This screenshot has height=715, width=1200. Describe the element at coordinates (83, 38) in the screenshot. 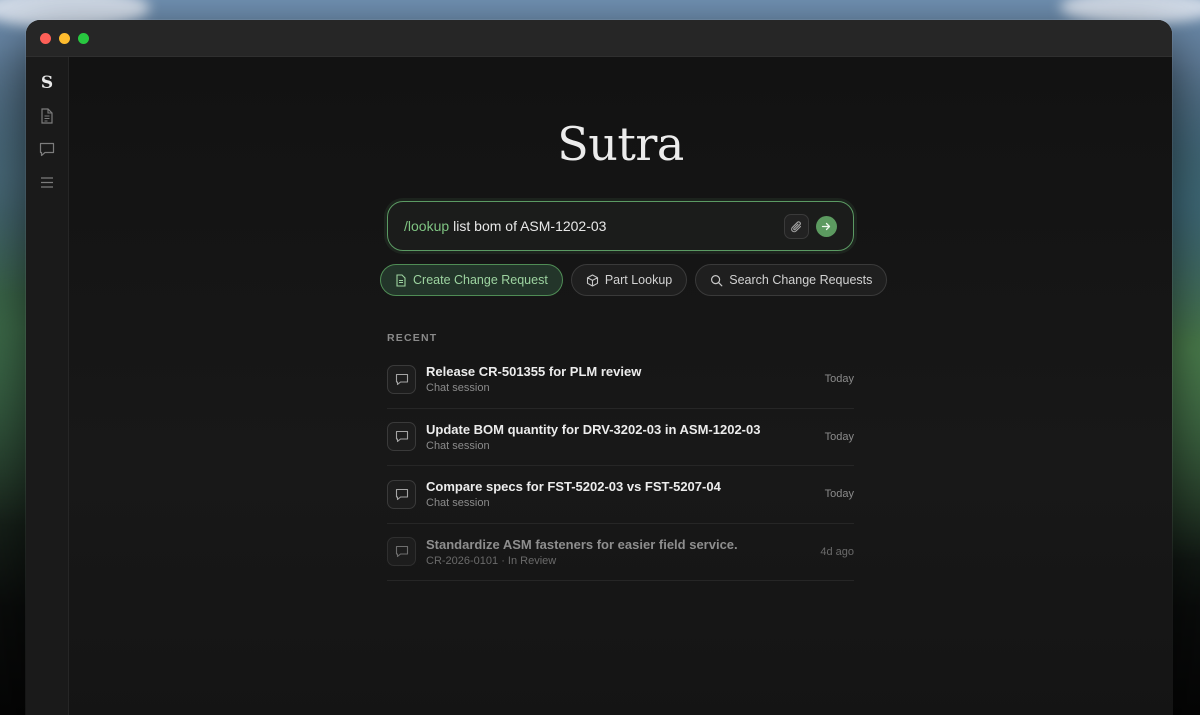

I see `maximize-window-button` at that location.